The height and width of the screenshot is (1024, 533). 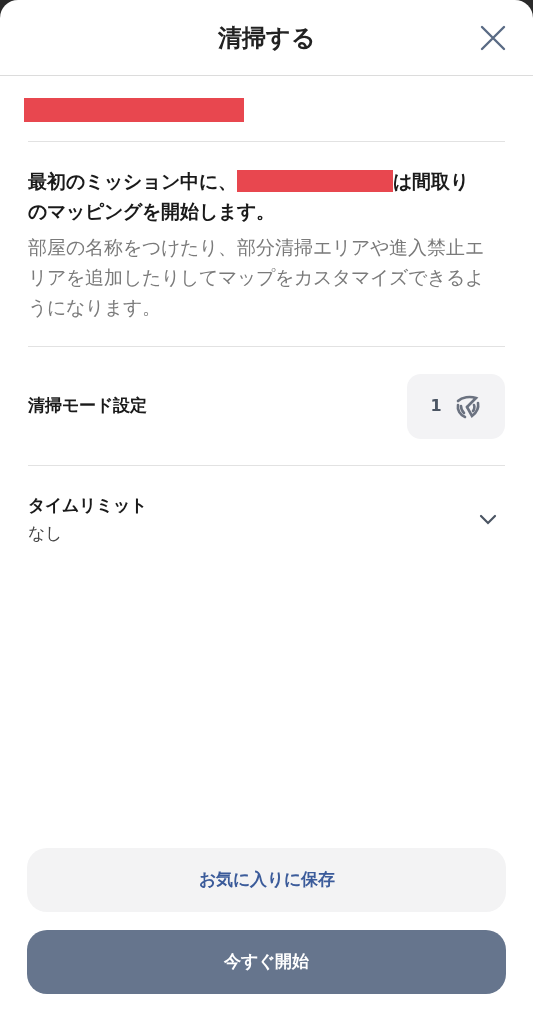 I want to click on time-limit-label: タイムリミット, so click(x=87, y=505).